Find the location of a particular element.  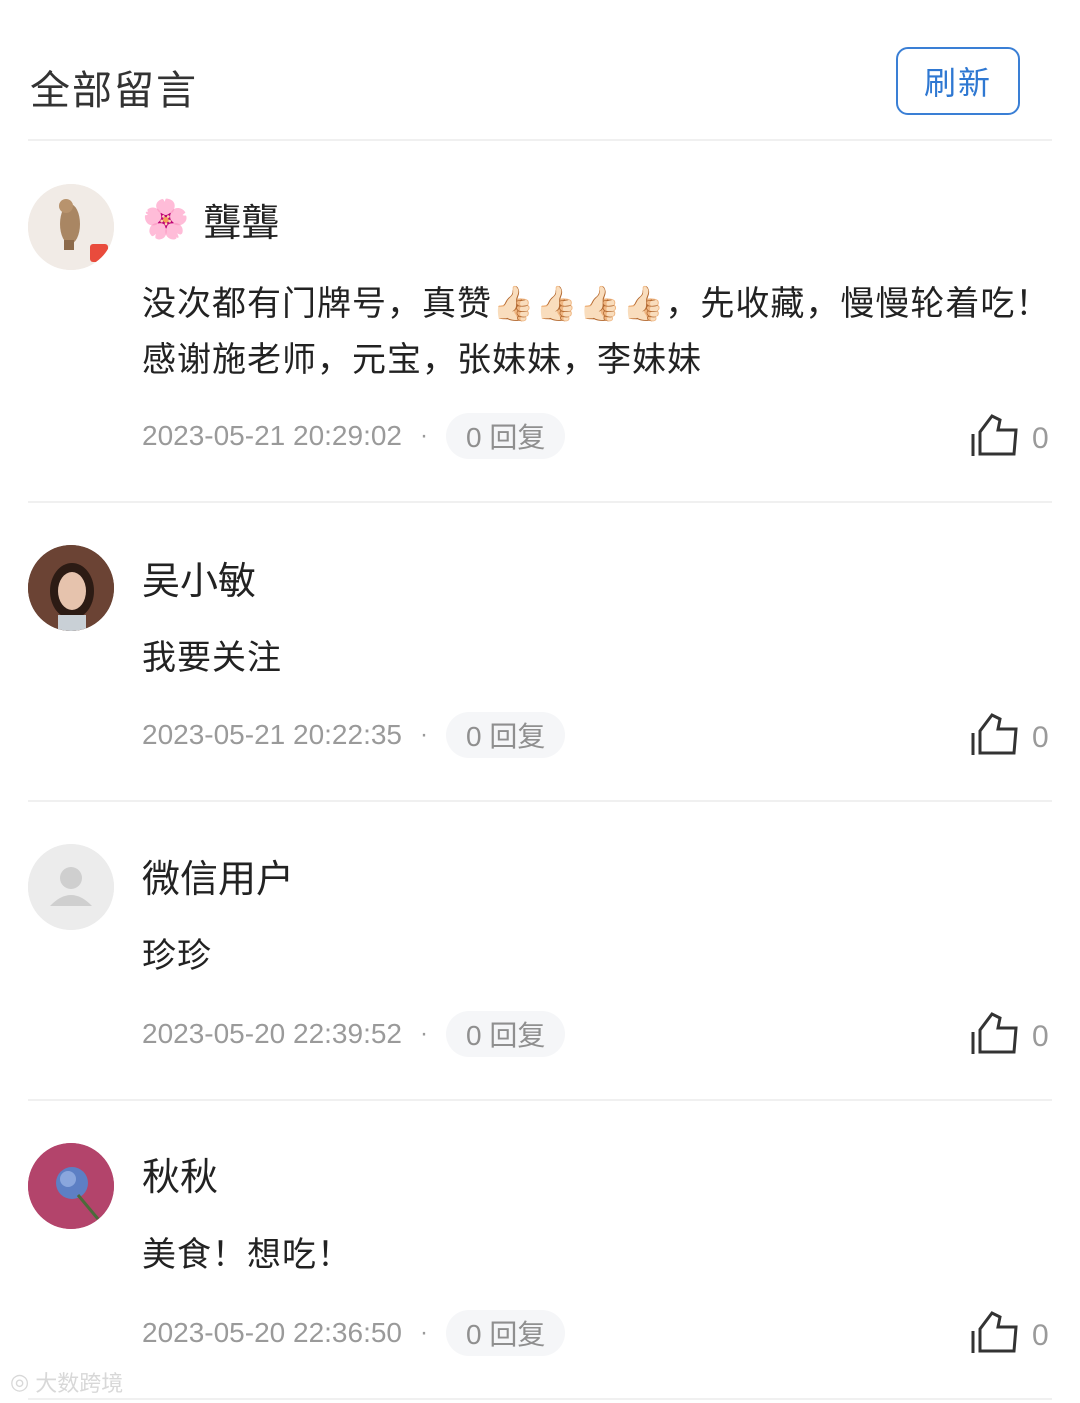

comment-author: 🌸 聾聾 is located at coordinates (210, 219).